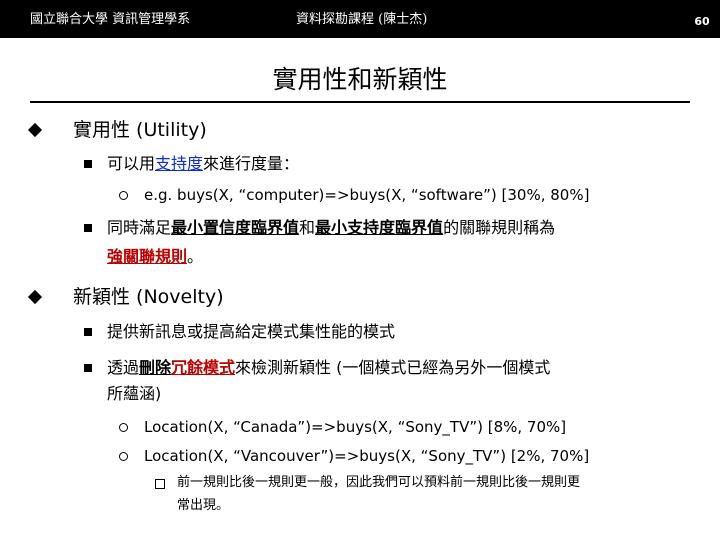 This screenshot has height=540, width=720. Describe the element at coordinates (499, 227) in the screenshot. I see `utility-item-2-suffix: 的關聯規則稱為` at that location.